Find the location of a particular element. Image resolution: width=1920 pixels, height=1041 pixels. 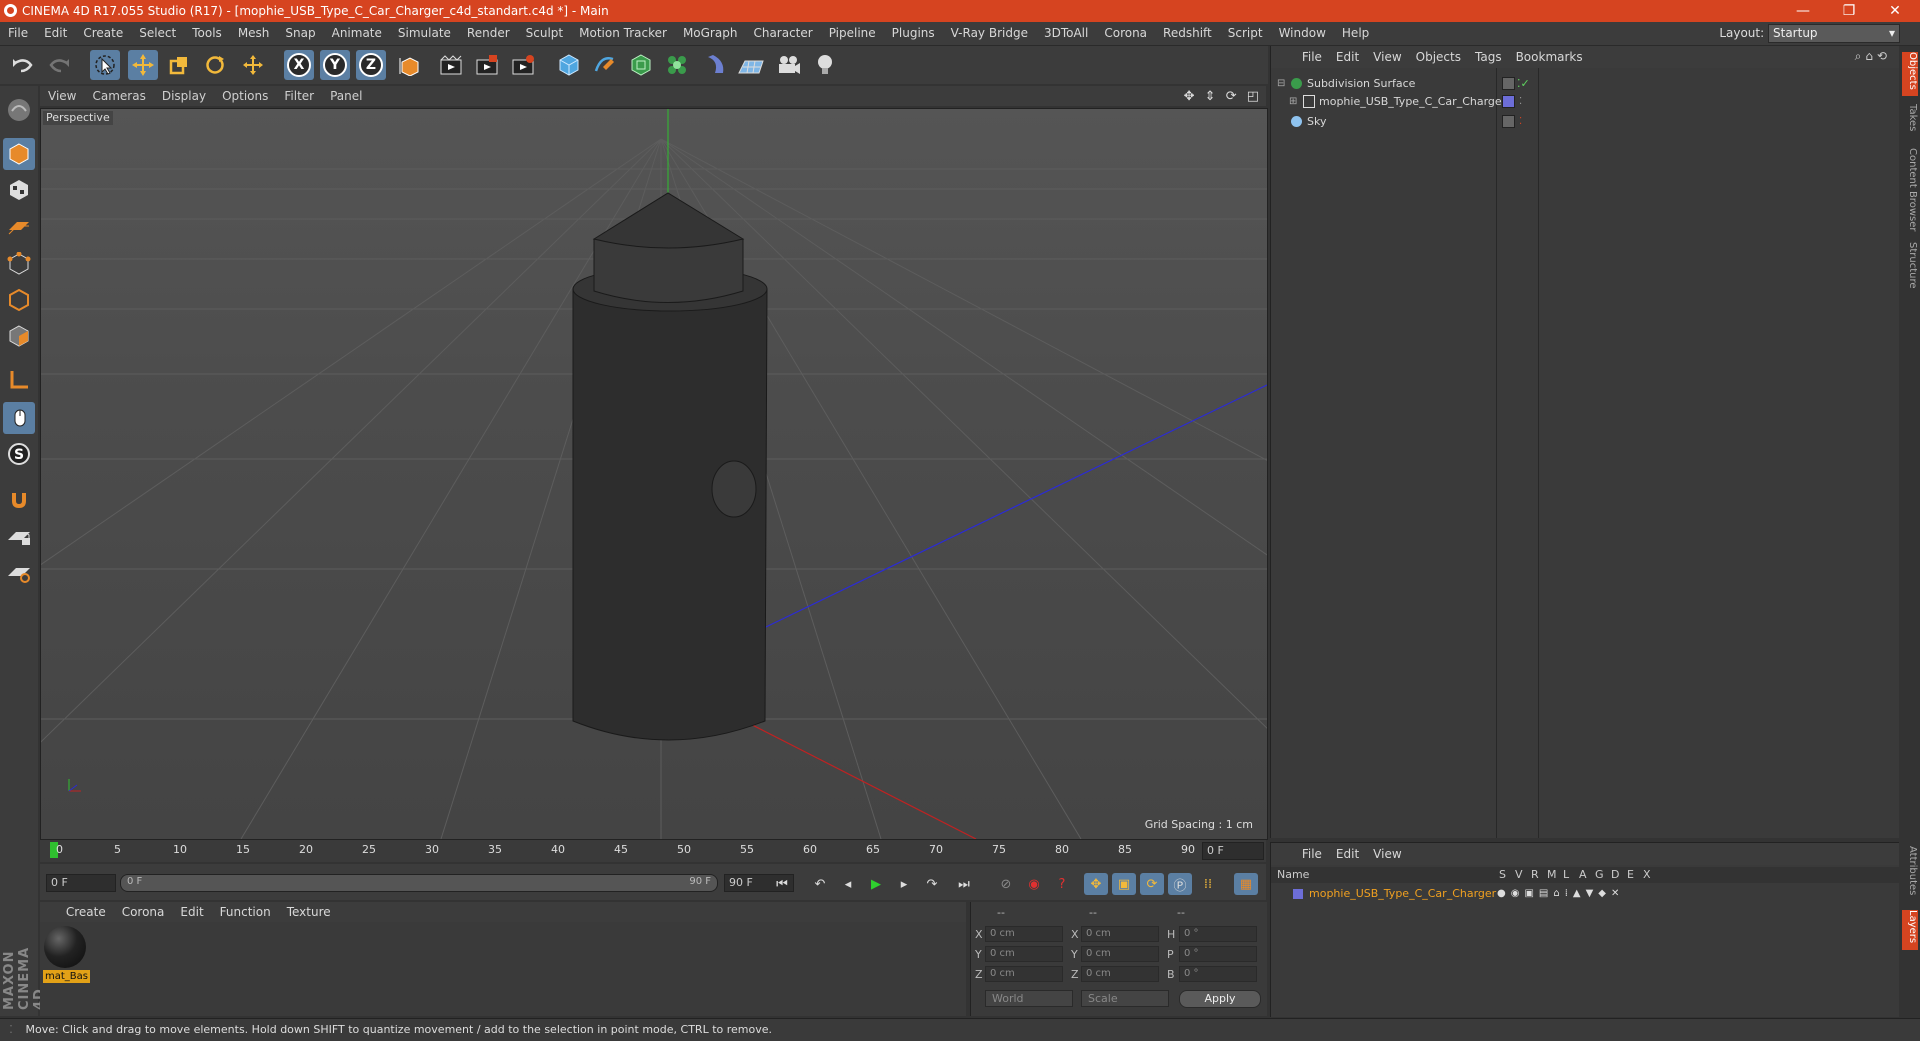

menu-mesh: Mesh is located at coordinates (254, 33).